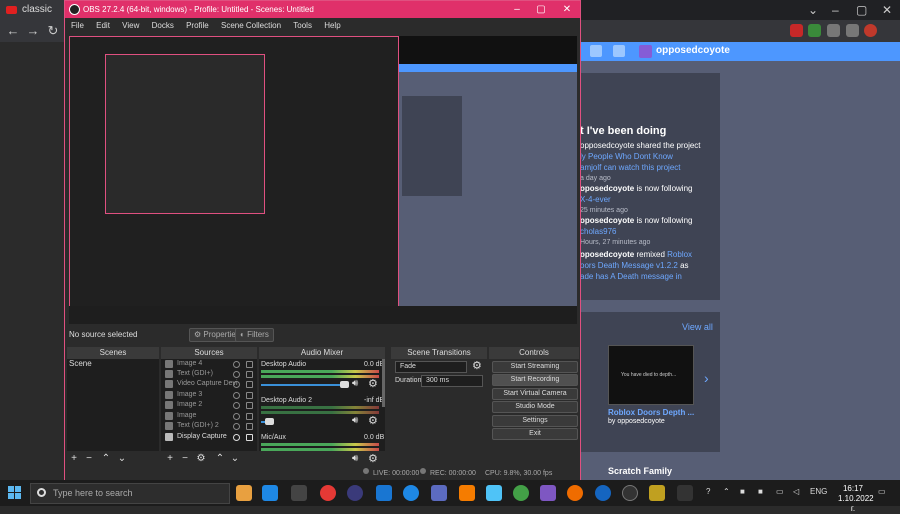 The height and width of the screenshot is (514, 900). Describe the element at coordinates (113, 363) in the screenshot. I see `scene-item: Scene` at that location.